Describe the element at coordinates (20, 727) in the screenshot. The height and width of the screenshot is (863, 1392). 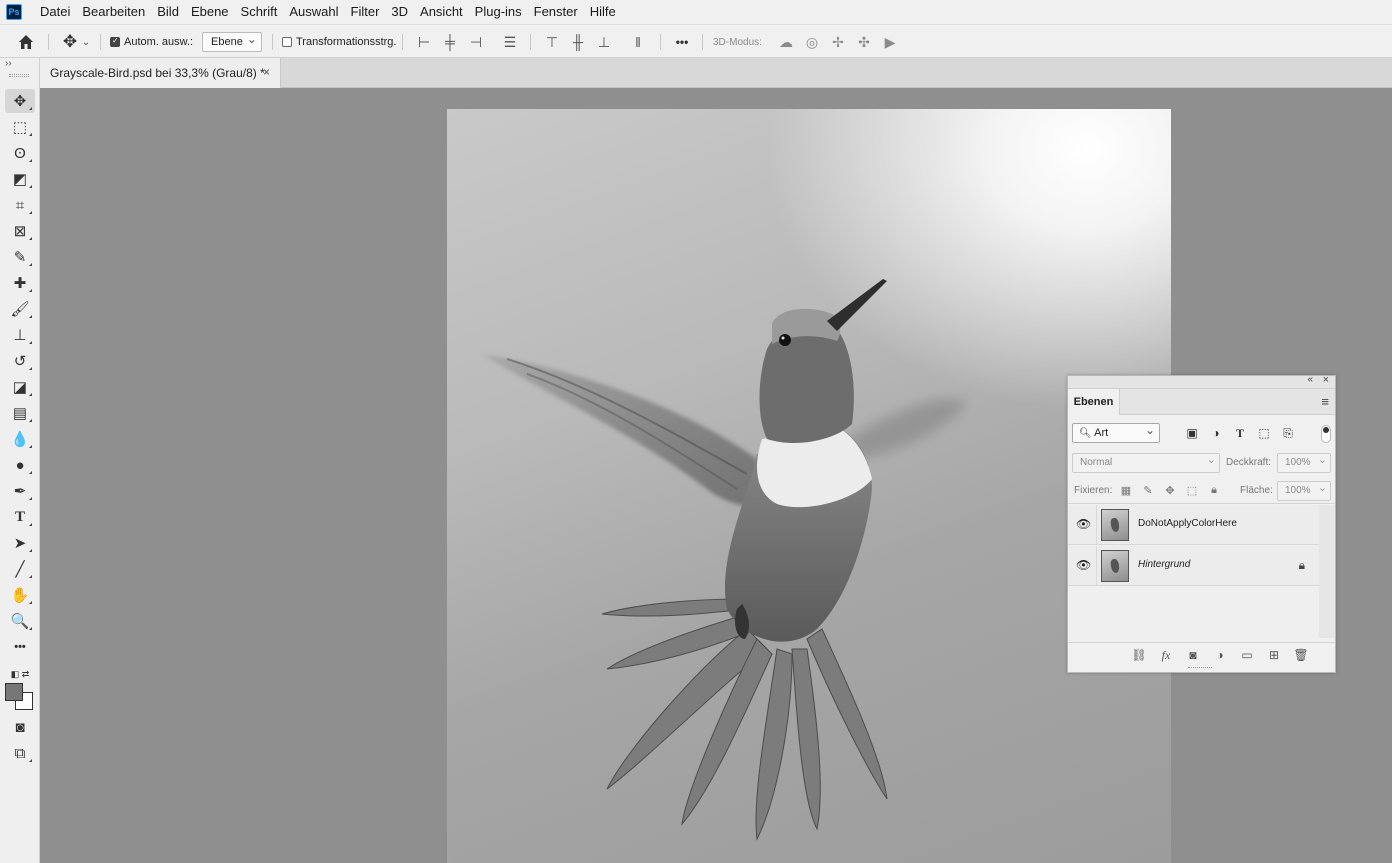
I see `quick-mask-icon: ◙` at that location.